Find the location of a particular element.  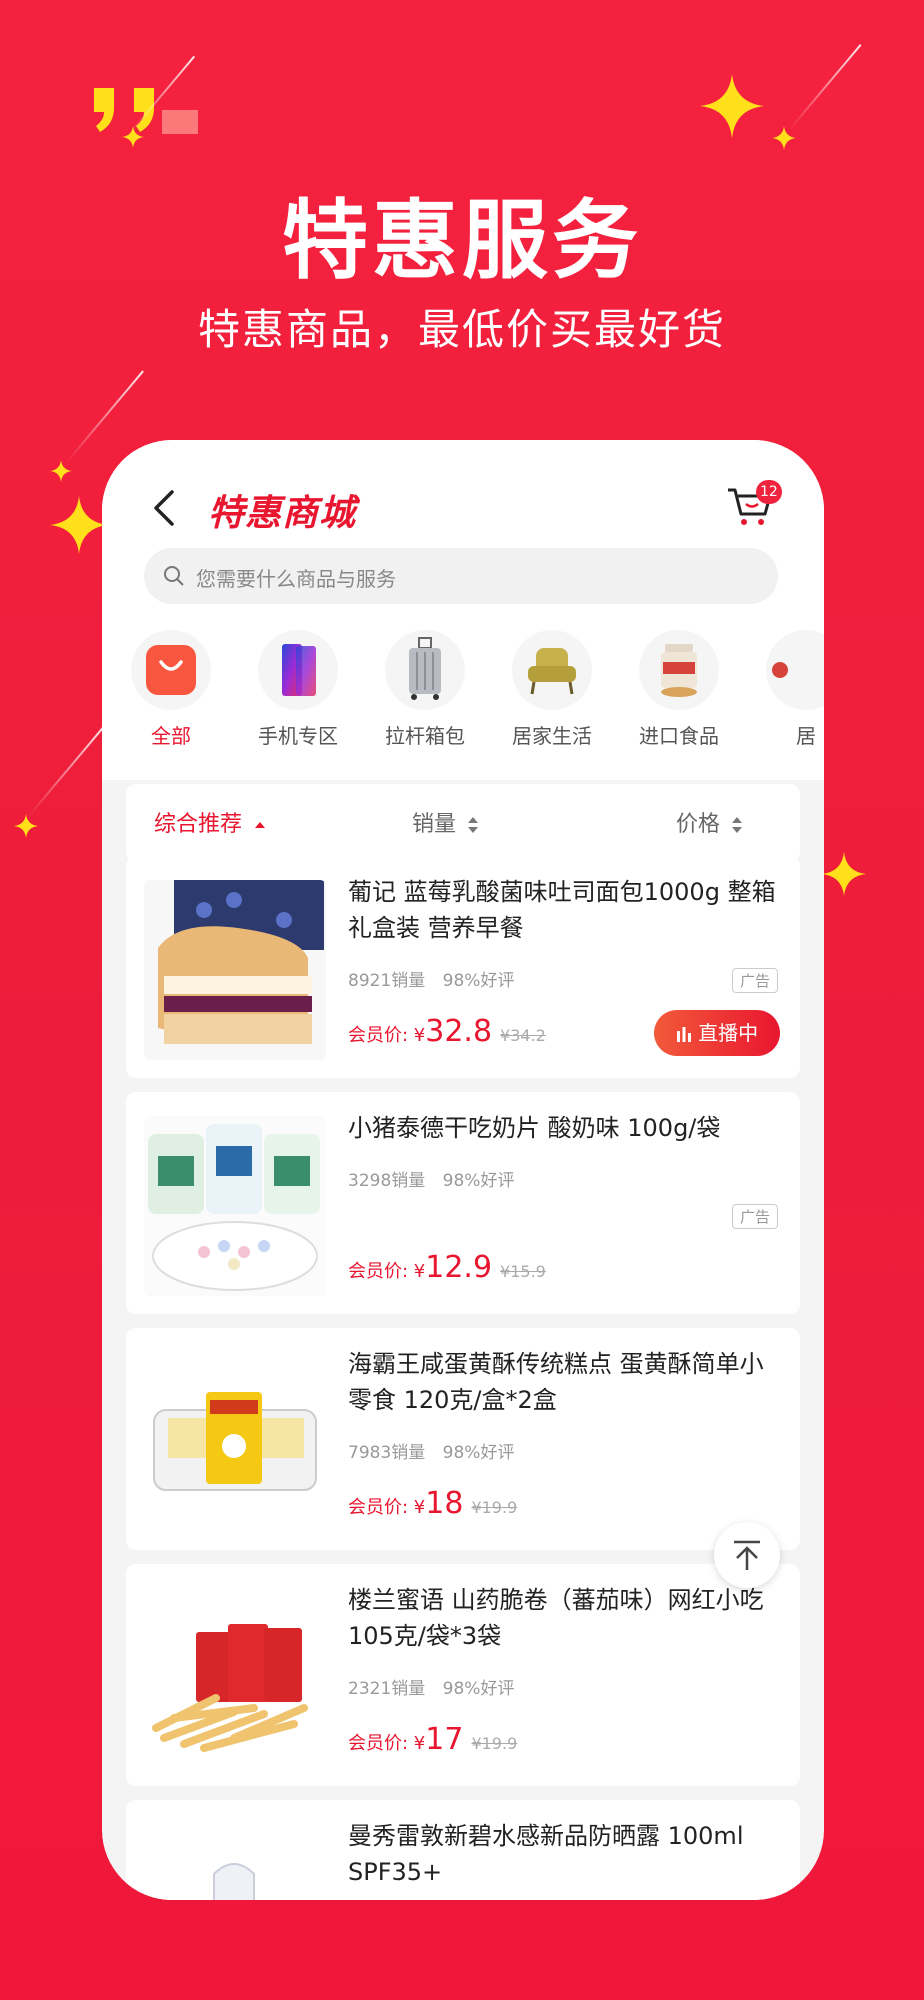

egg-yolk-pastry-image is located at coordinates (235, 1442).